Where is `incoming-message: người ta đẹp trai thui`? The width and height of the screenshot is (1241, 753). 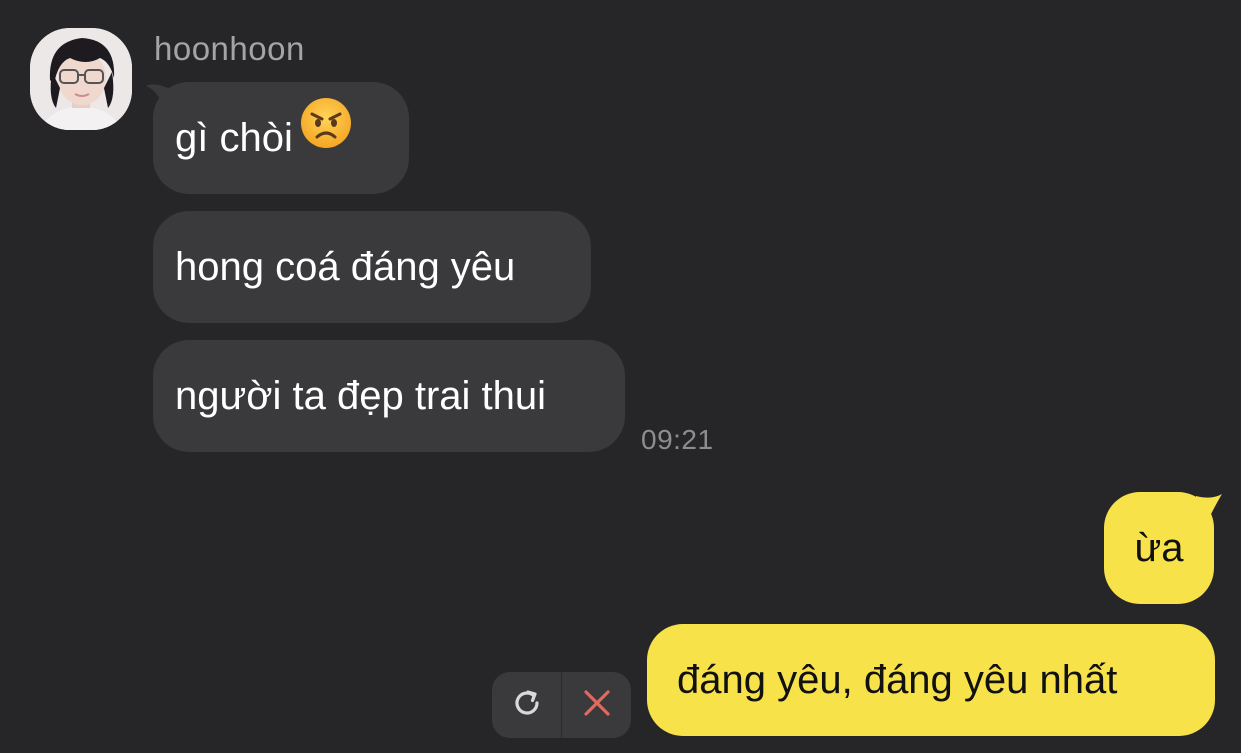
incoming-message: người ta đẹp trai thui is located at coordinates (389, 396).